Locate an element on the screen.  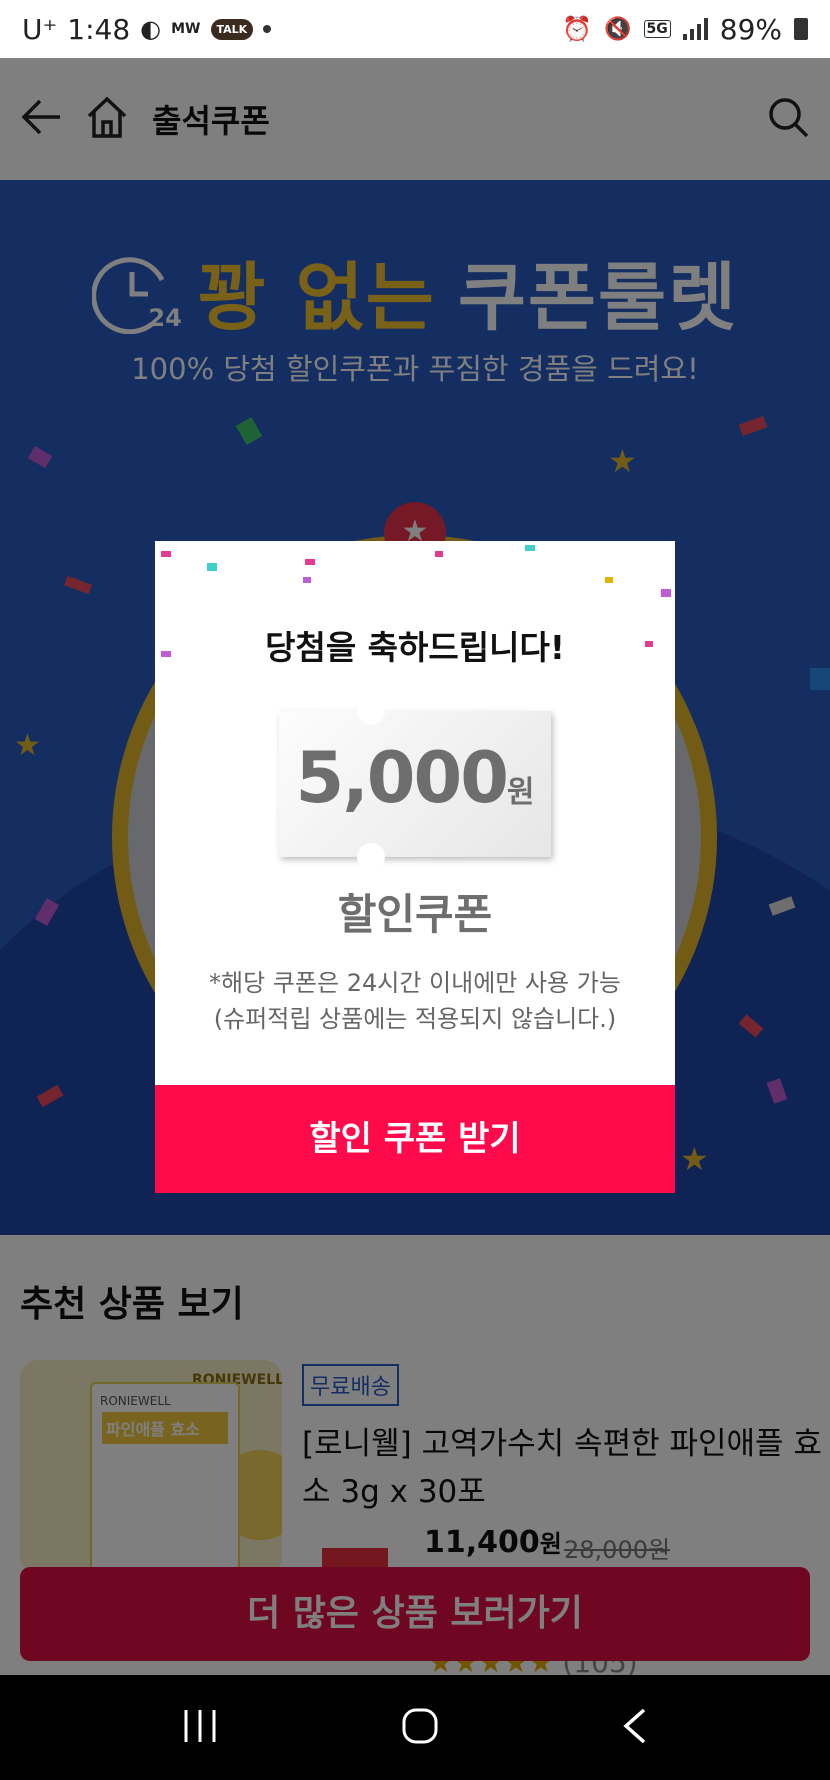
modal-title: 당첨을 축하드립니다! is located at coordinates (415, 647).